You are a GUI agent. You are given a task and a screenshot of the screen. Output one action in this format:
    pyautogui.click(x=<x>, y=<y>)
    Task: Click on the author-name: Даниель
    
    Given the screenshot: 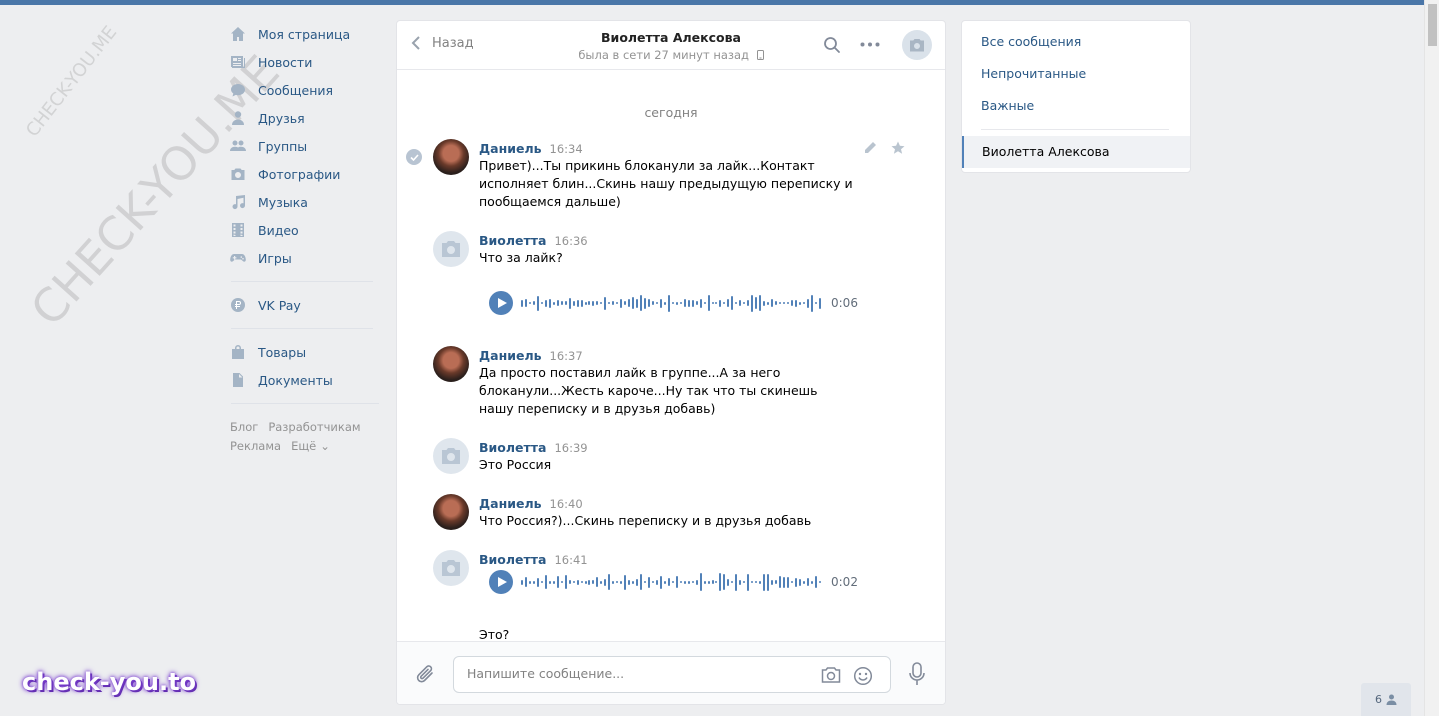 What is the action you would take?
    pyautogui.click(x=510, y=503)
    